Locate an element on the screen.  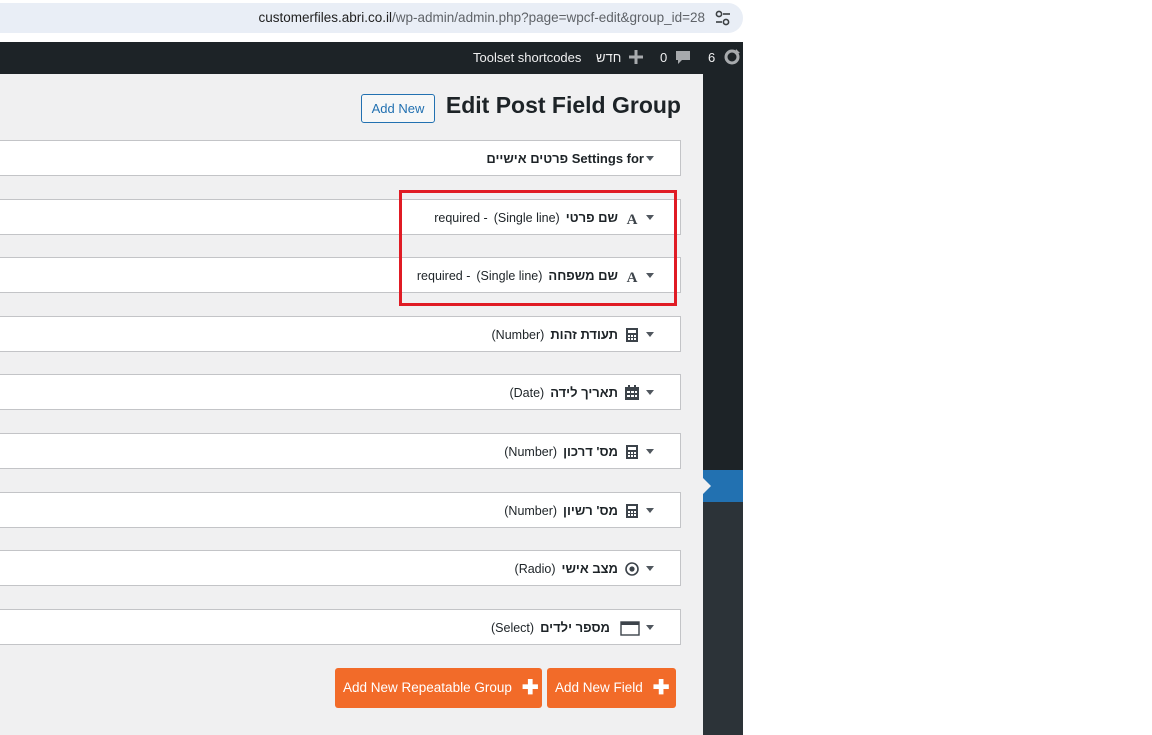
url-host: customerfiles.abri.co.il is located at coordinates (325, 17).